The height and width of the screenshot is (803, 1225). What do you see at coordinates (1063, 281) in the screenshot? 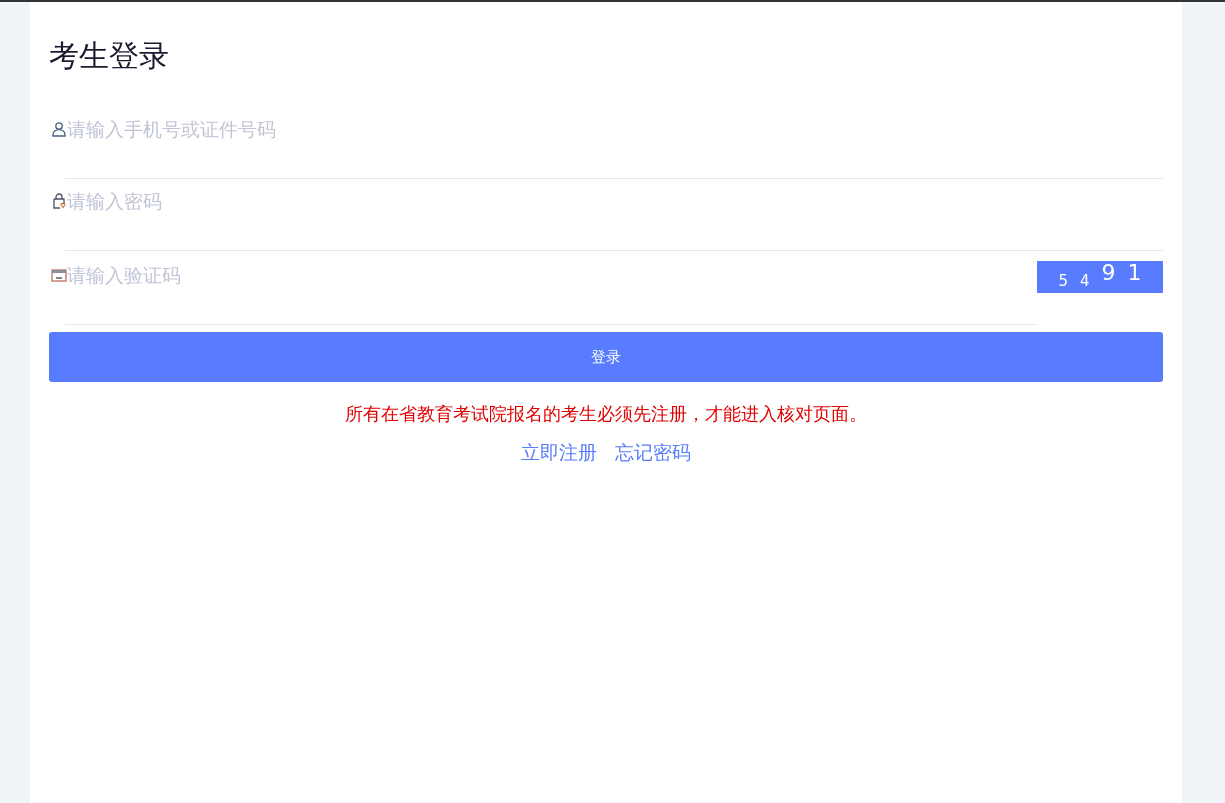
I see `captcha-digit: 5` at bounding box center [1063, 281].